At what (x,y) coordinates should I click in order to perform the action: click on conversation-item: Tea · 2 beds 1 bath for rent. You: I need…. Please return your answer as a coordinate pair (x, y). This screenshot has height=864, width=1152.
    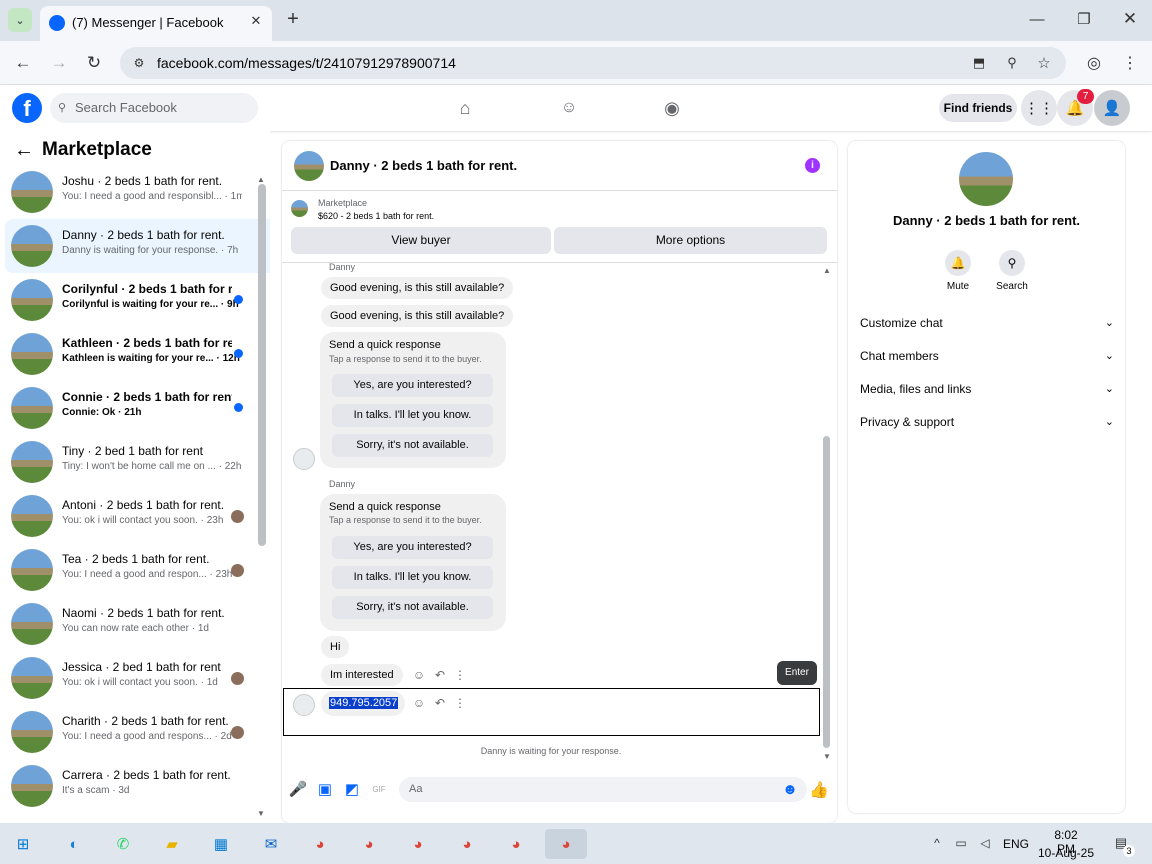
    Looking at the image, I should click on (137, 570).